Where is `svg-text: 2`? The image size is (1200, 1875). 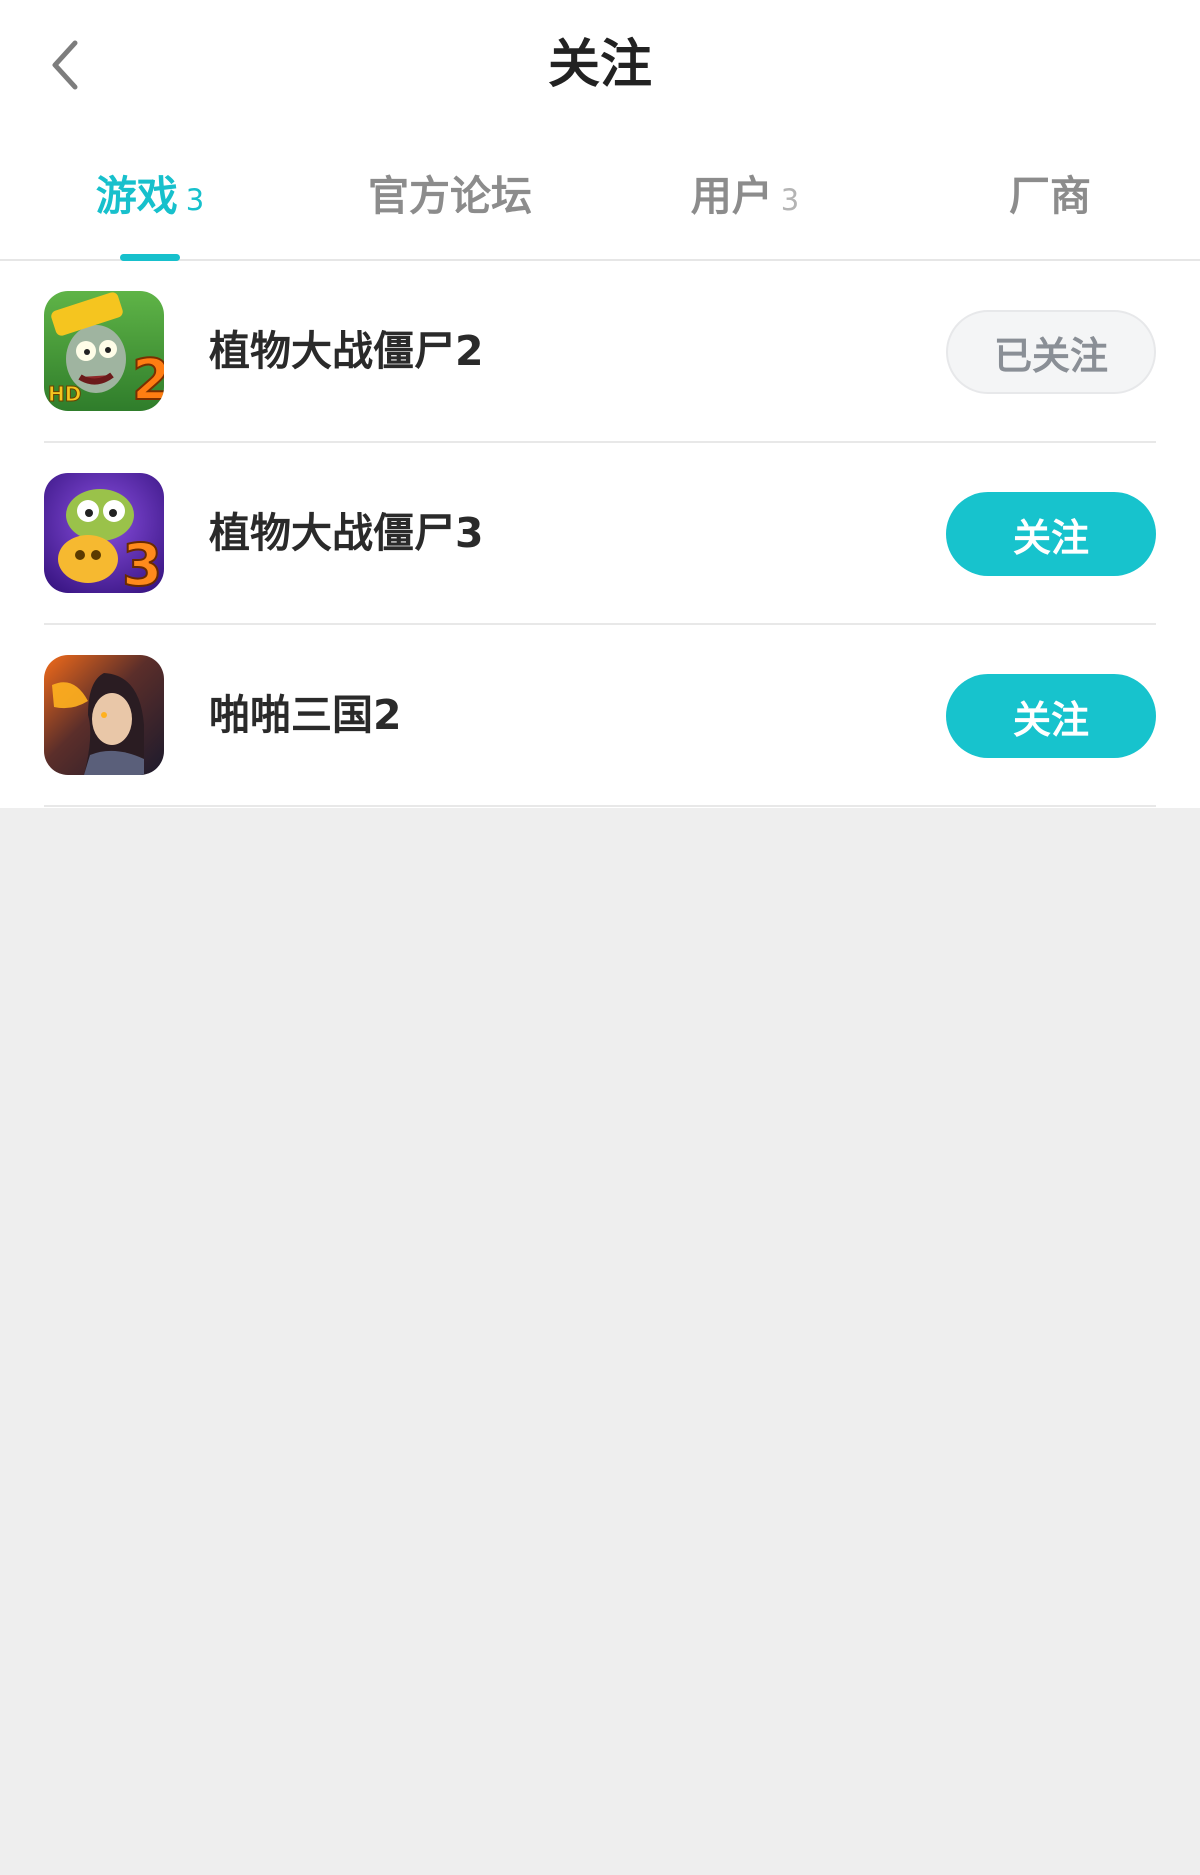
svg-text: 2 is located at coordinates (148, 379).